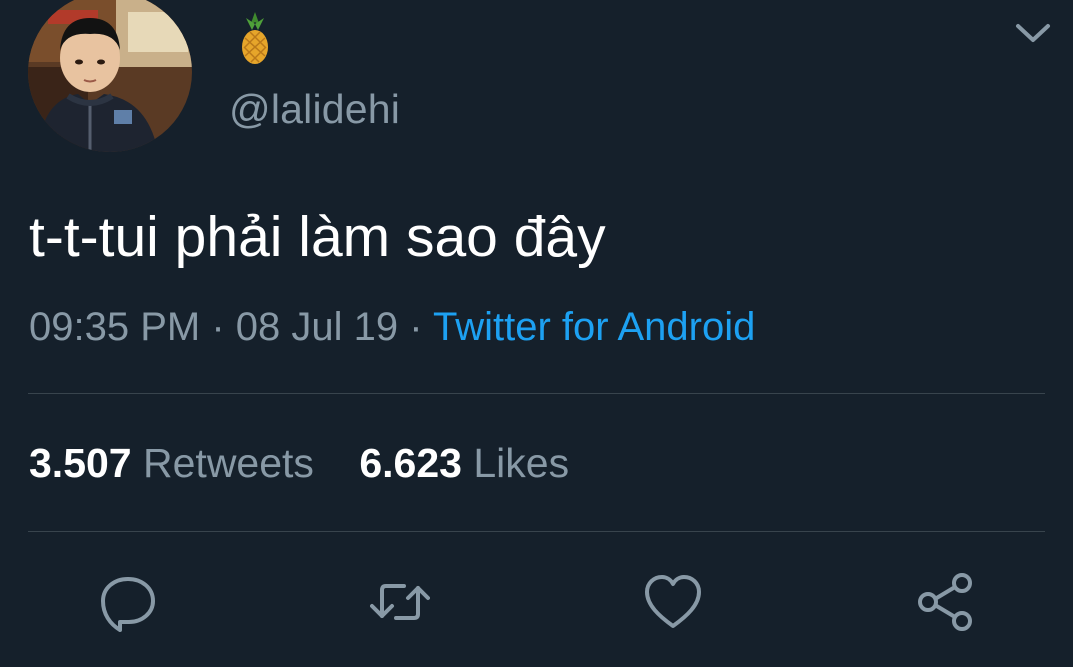 The height and width of the screenshot is (667, 1073). What do you see at coordinates (521, 463) in the screenshot?
I see `likes-label: Likes` at bounding box center [521, 463].